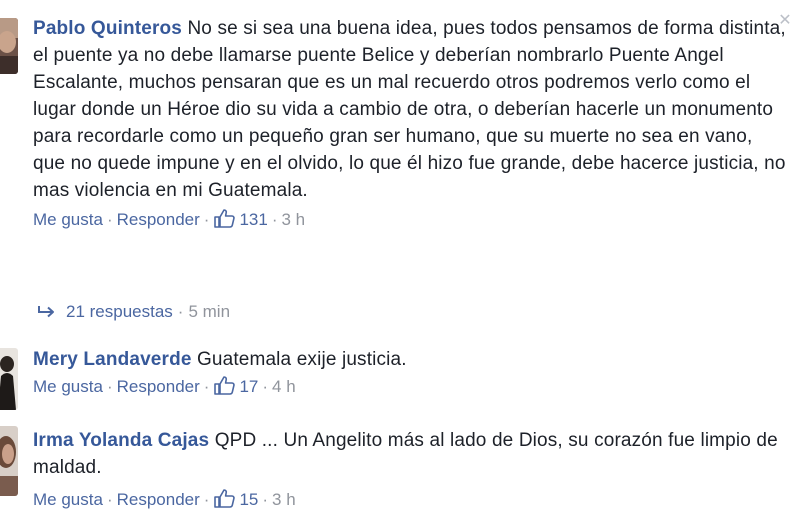  I want to click on comment-author: Pablo Quinteros, so click(107, 28).